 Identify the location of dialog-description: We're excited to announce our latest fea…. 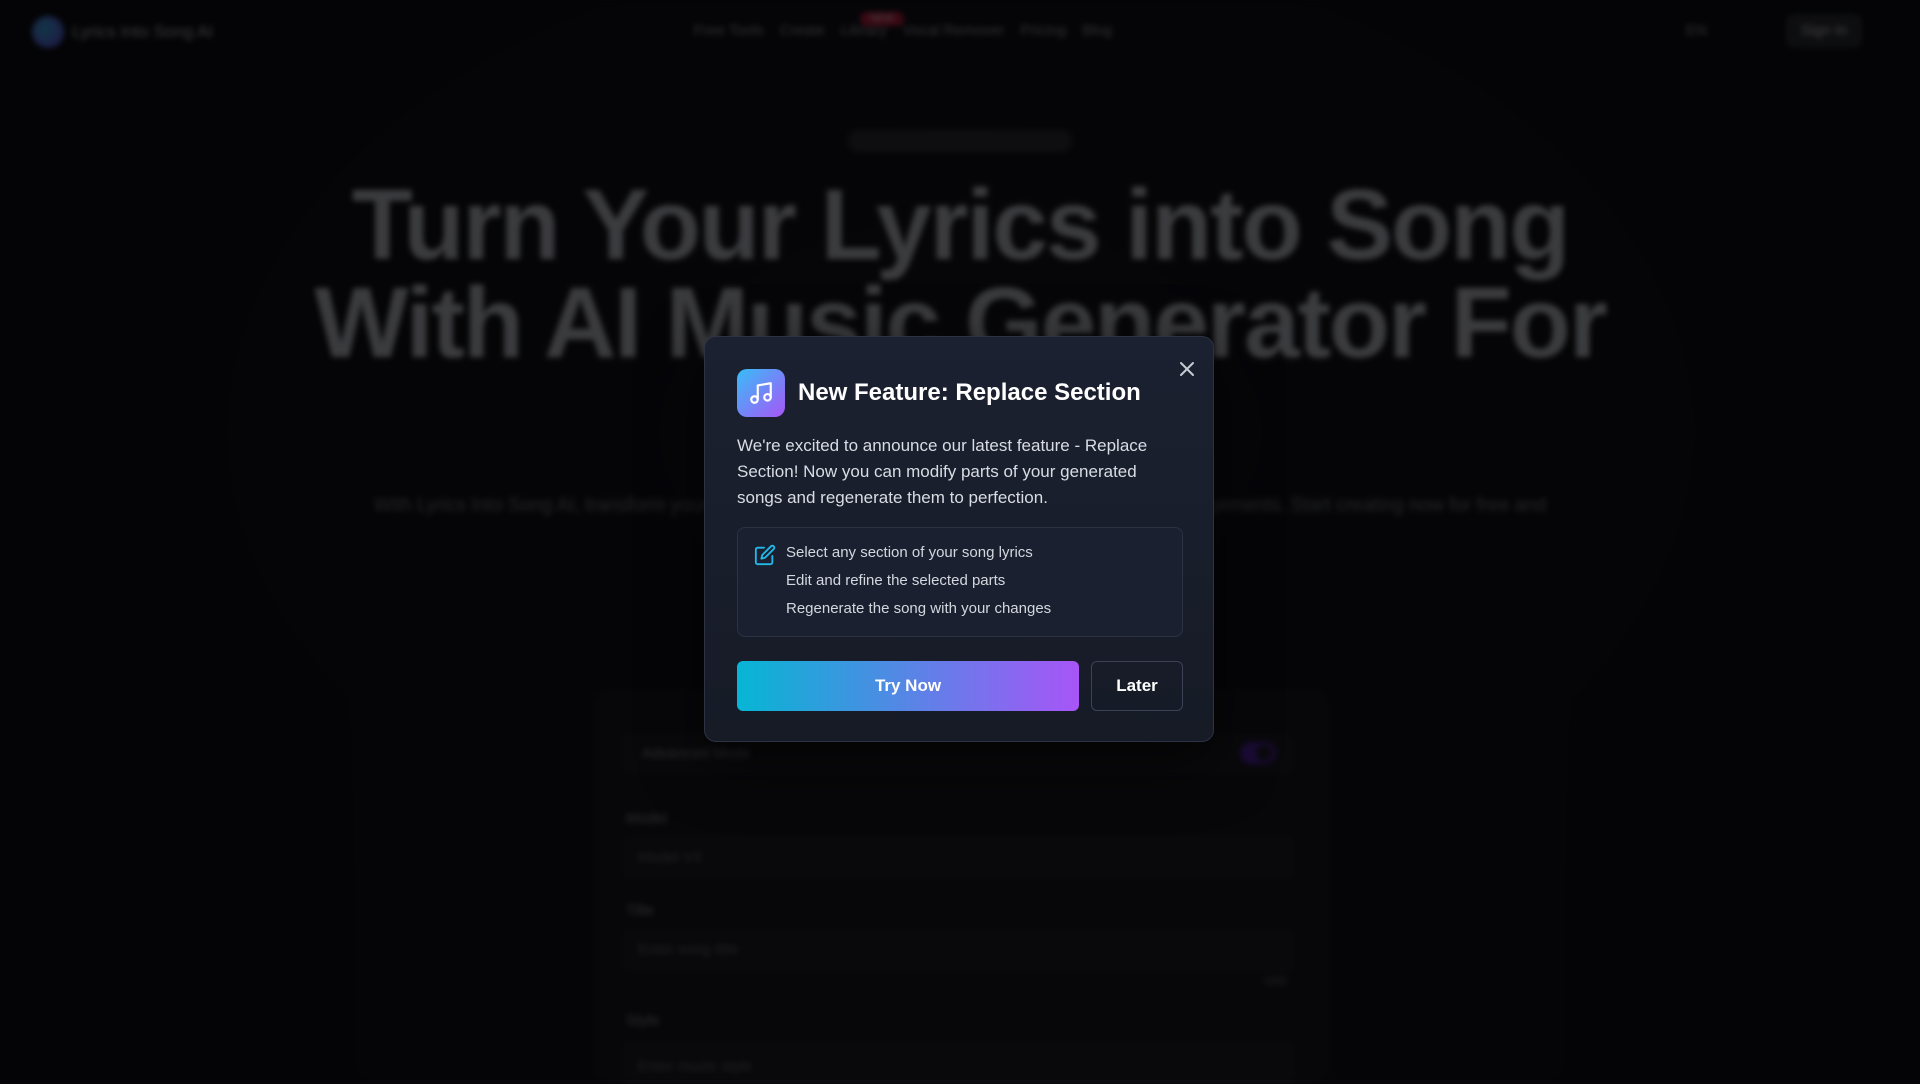
(942, 471).